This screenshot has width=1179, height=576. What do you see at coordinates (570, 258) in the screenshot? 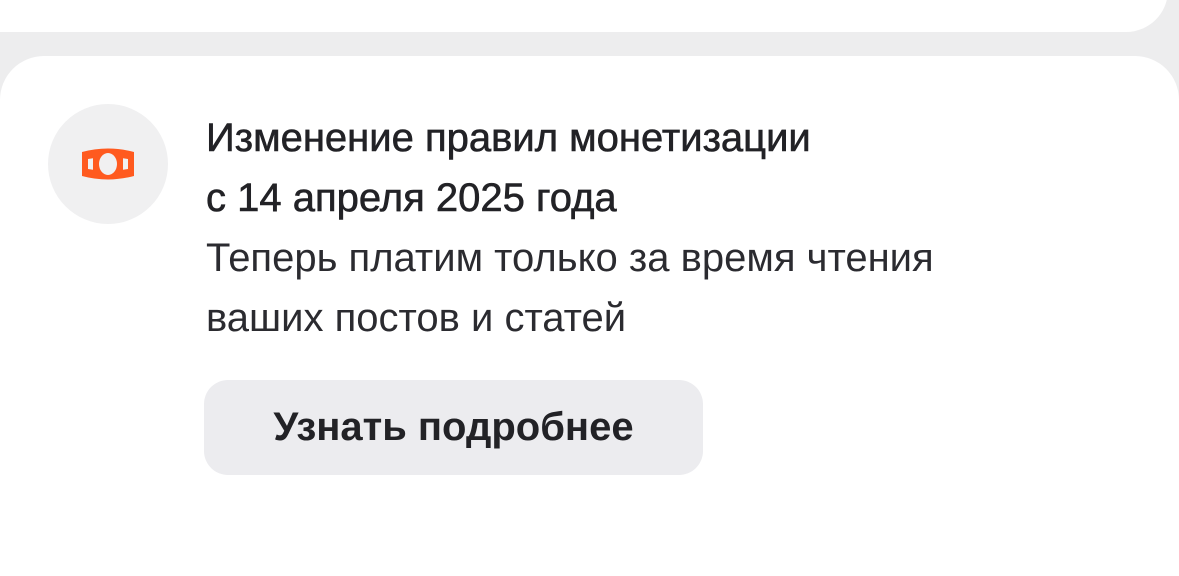
I see `description-line: Теперь платим только за время чтения` at bounding box center [570, 258].